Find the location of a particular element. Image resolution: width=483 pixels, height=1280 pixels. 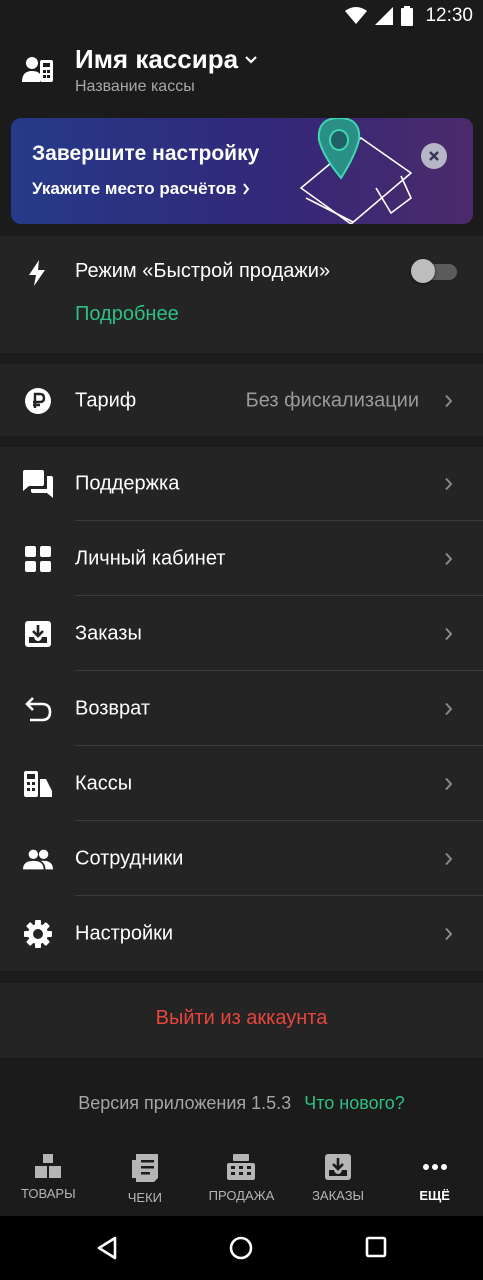

menu-item-support: Поддержка is located at coordinates (241, 484).